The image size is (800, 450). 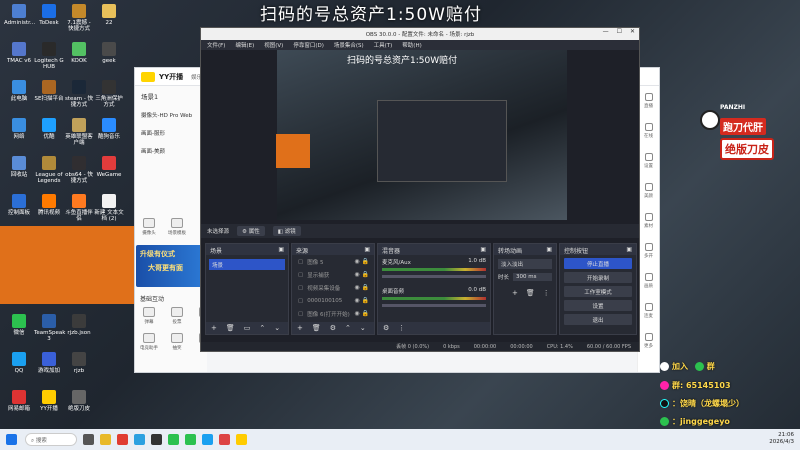 What do you see at coordinates (156, 439) in the screenshot?
I see `obs-taskbar-icon` at bounding box center [156, 439].